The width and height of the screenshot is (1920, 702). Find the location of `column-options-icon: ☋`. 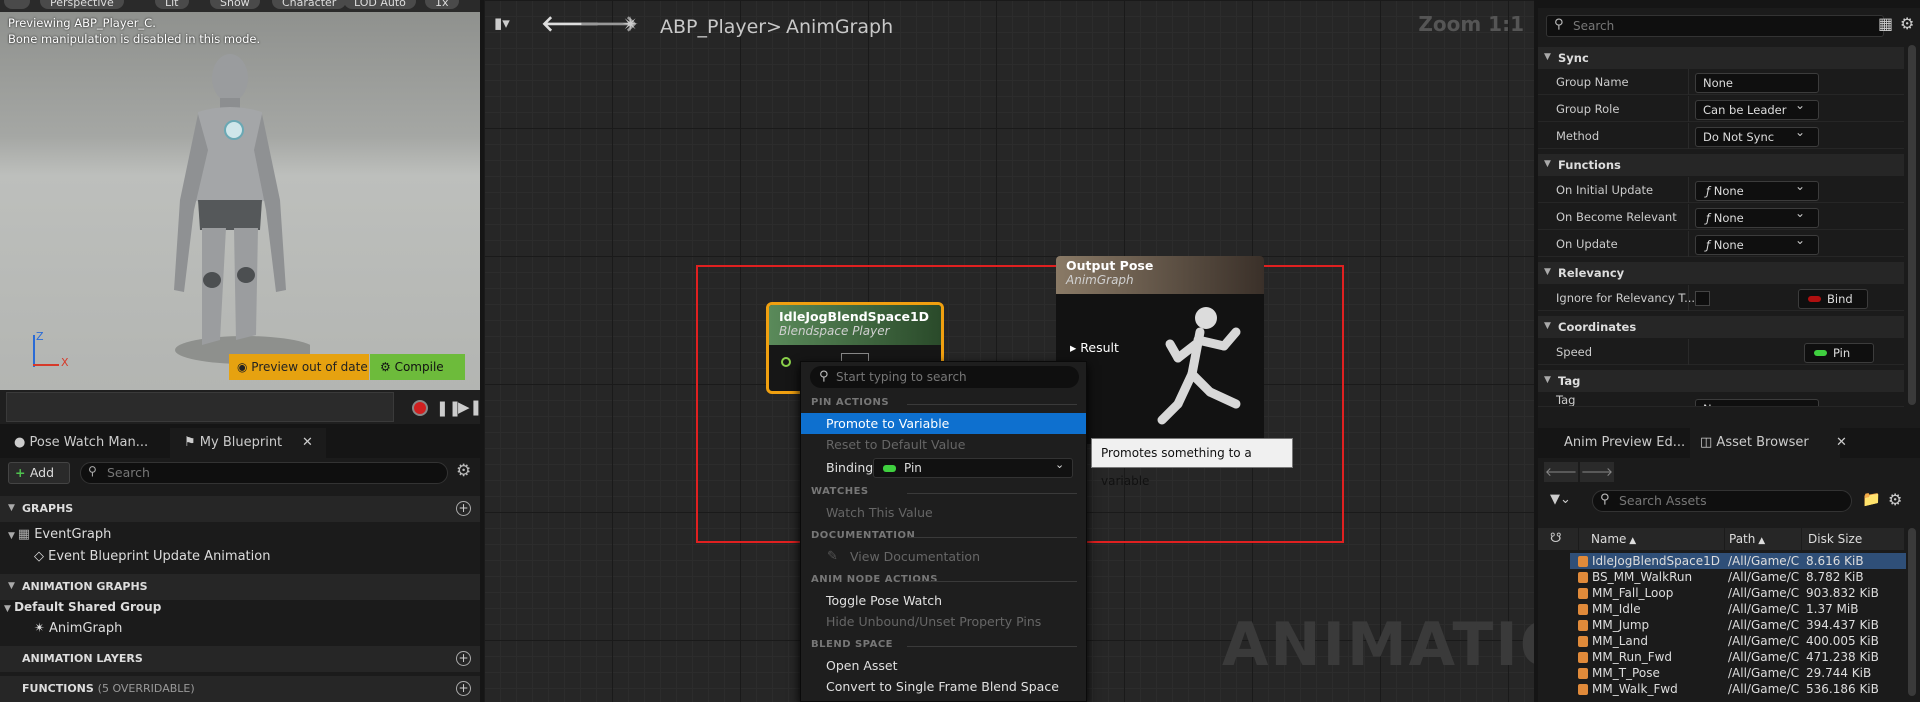

column-options-icon: ☋ is located at coordinates (1556, 538).